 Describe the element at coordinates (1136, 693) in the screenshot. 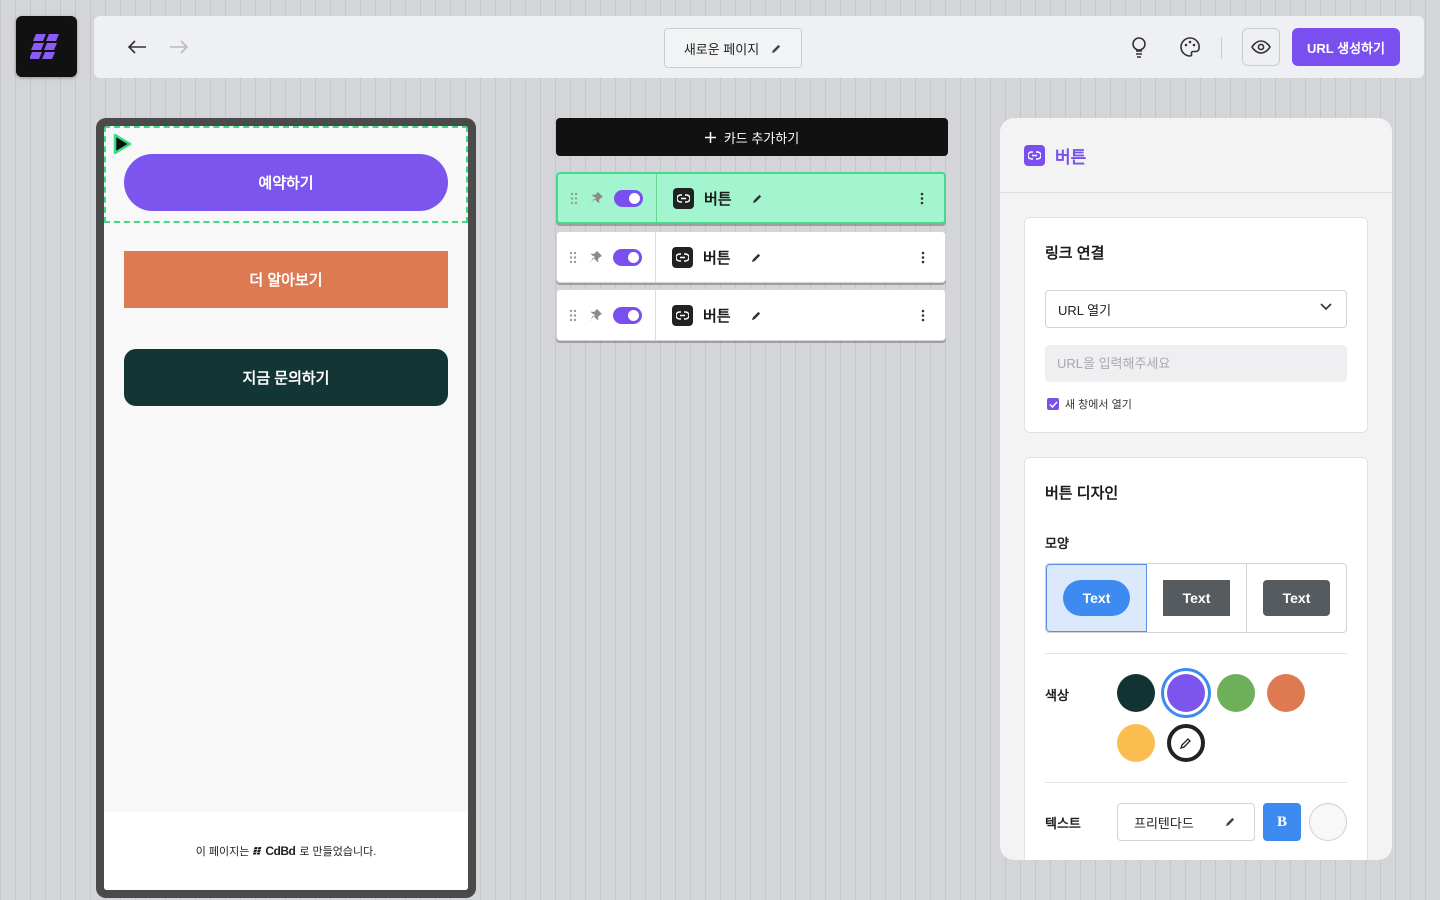

I see `color-swatch-dark-teal` at that location.